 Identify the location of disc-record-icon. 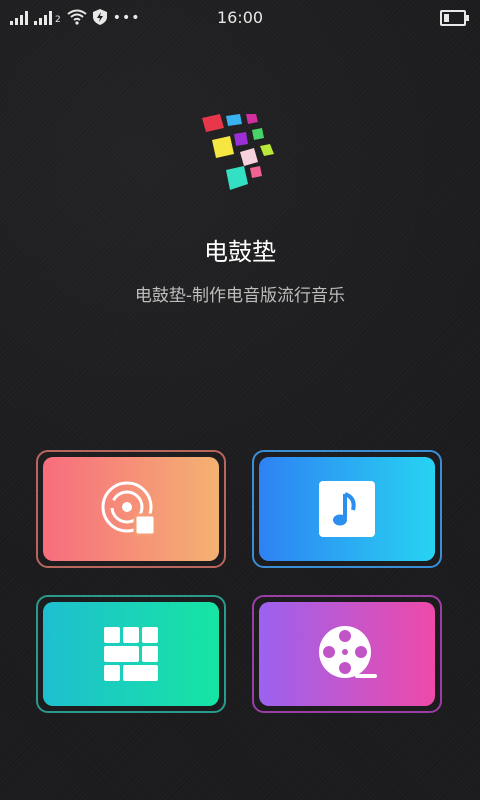
(129, 509).